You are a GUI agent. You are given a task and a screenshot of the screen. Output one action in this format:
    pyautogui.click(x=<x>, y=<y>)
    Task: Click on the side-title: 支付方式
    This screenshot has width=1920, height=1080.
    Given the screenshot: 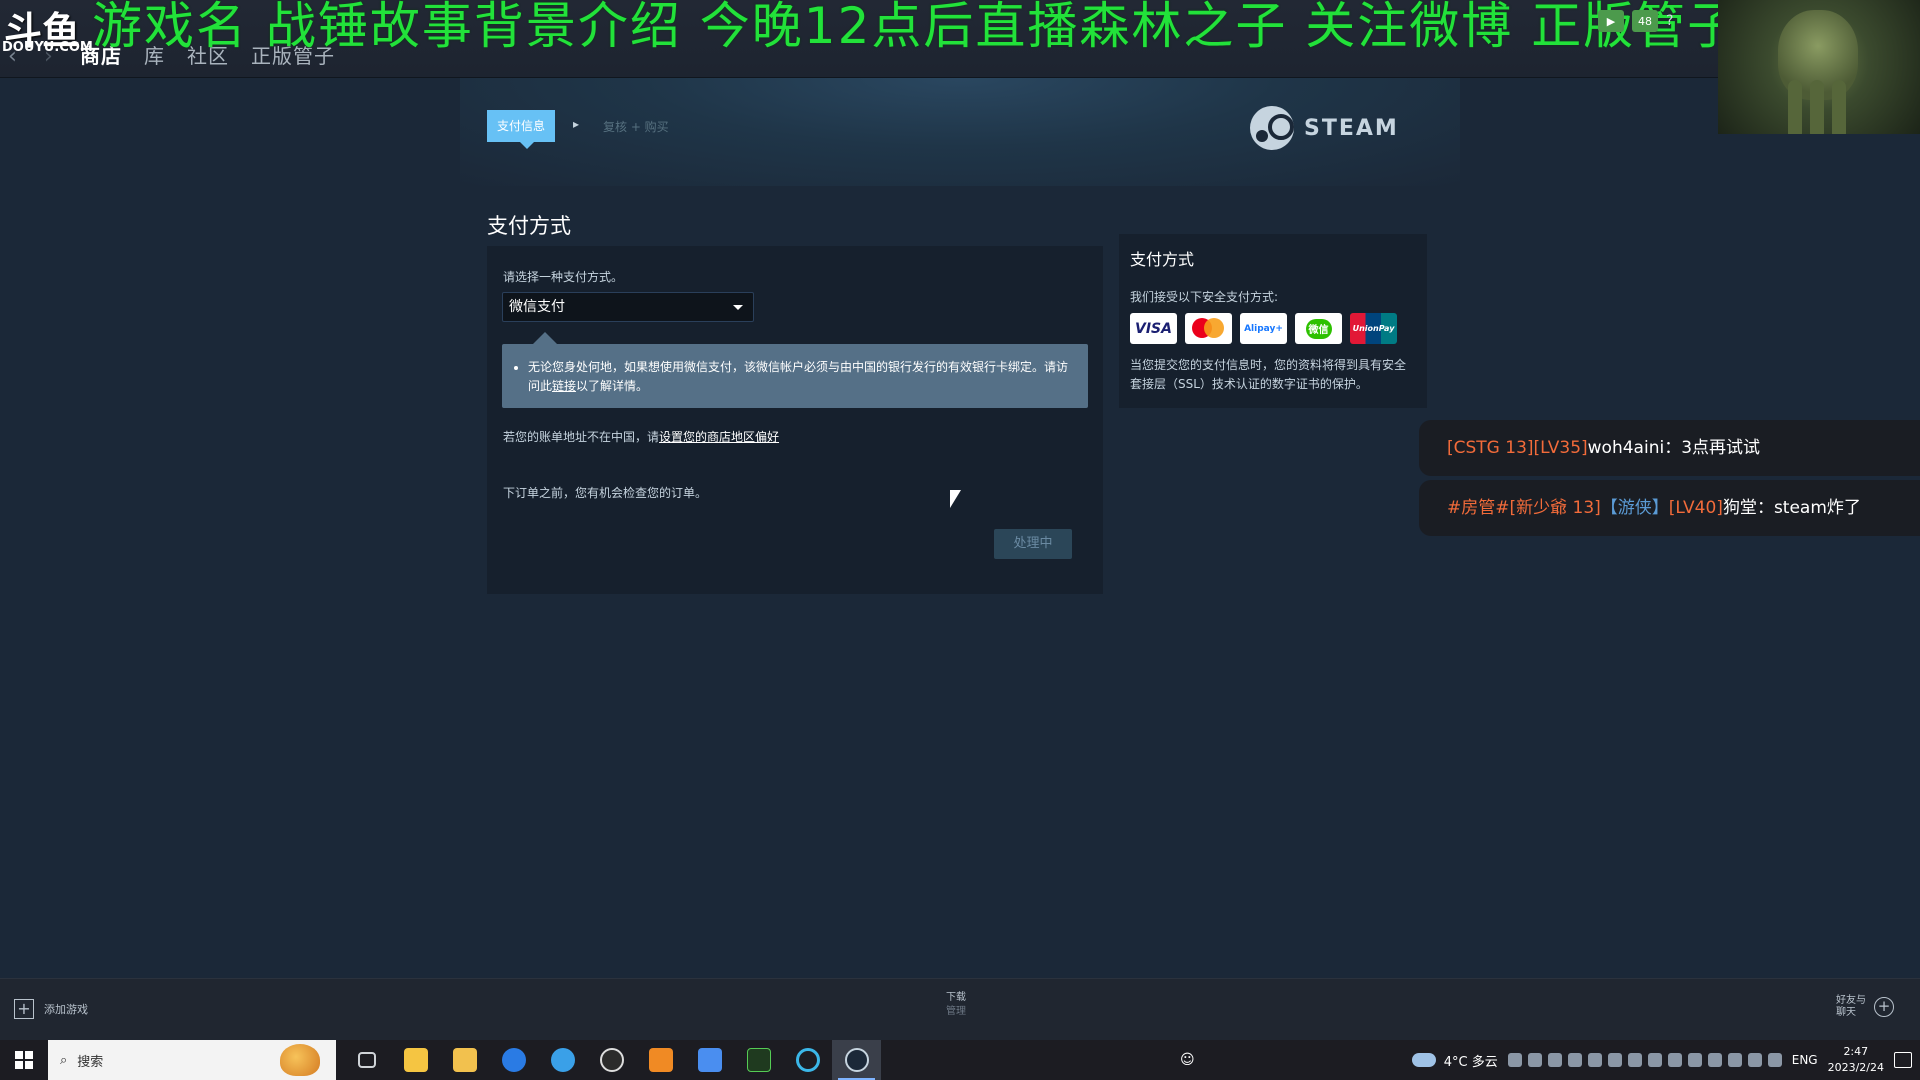 What is the action you would take?
    pyautogui.click(x=1162, y=259)
    